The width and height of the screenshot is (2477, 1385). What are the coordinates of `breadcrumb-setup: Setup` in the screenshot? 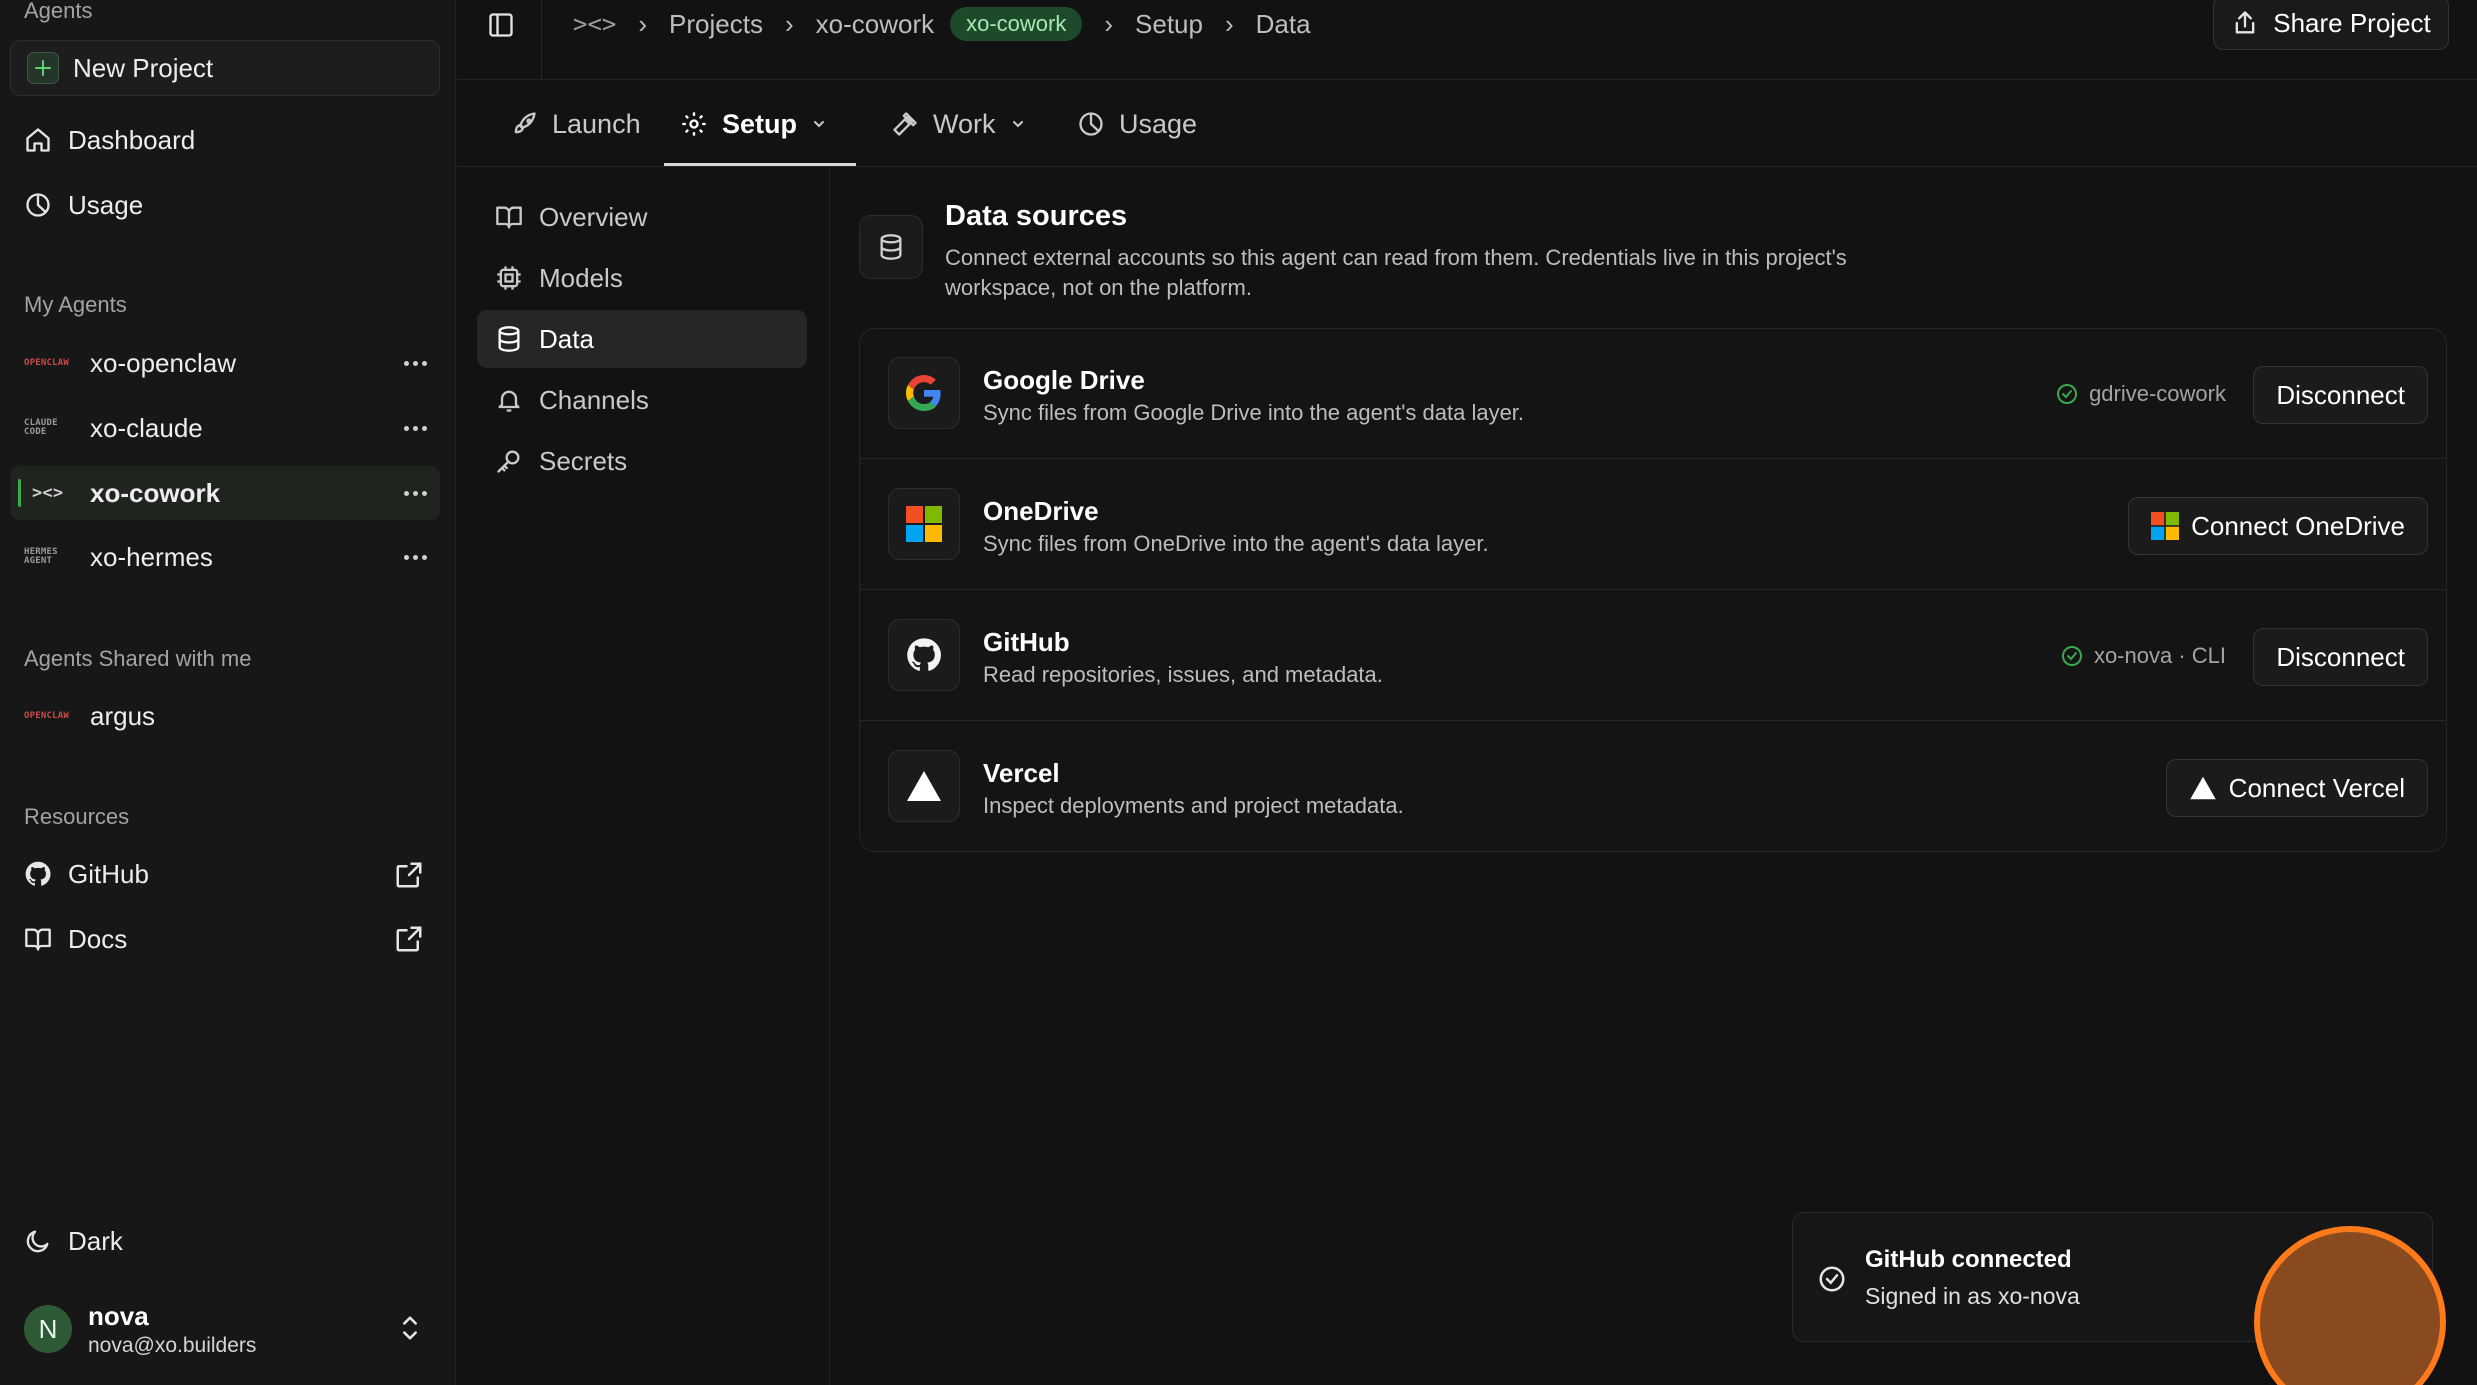 It's located at (1169, 24).